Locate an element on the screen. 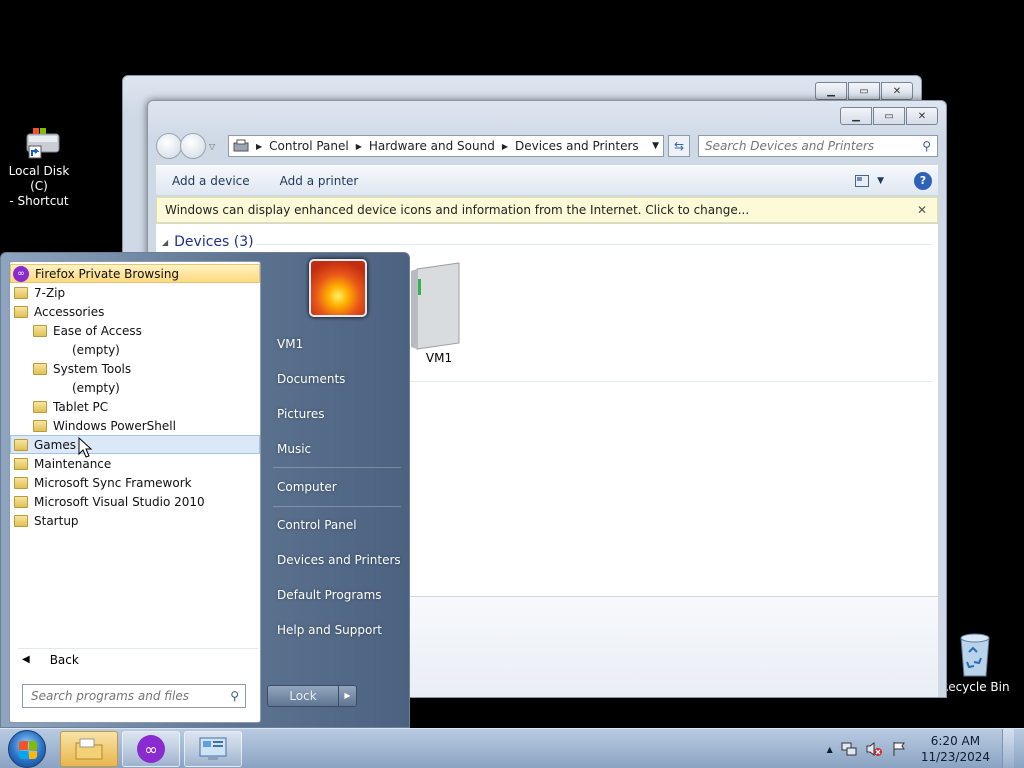 The height and width of the screenshot is (768, 1024). refresh-button: ⇆ is located at coordinates (679, 146).